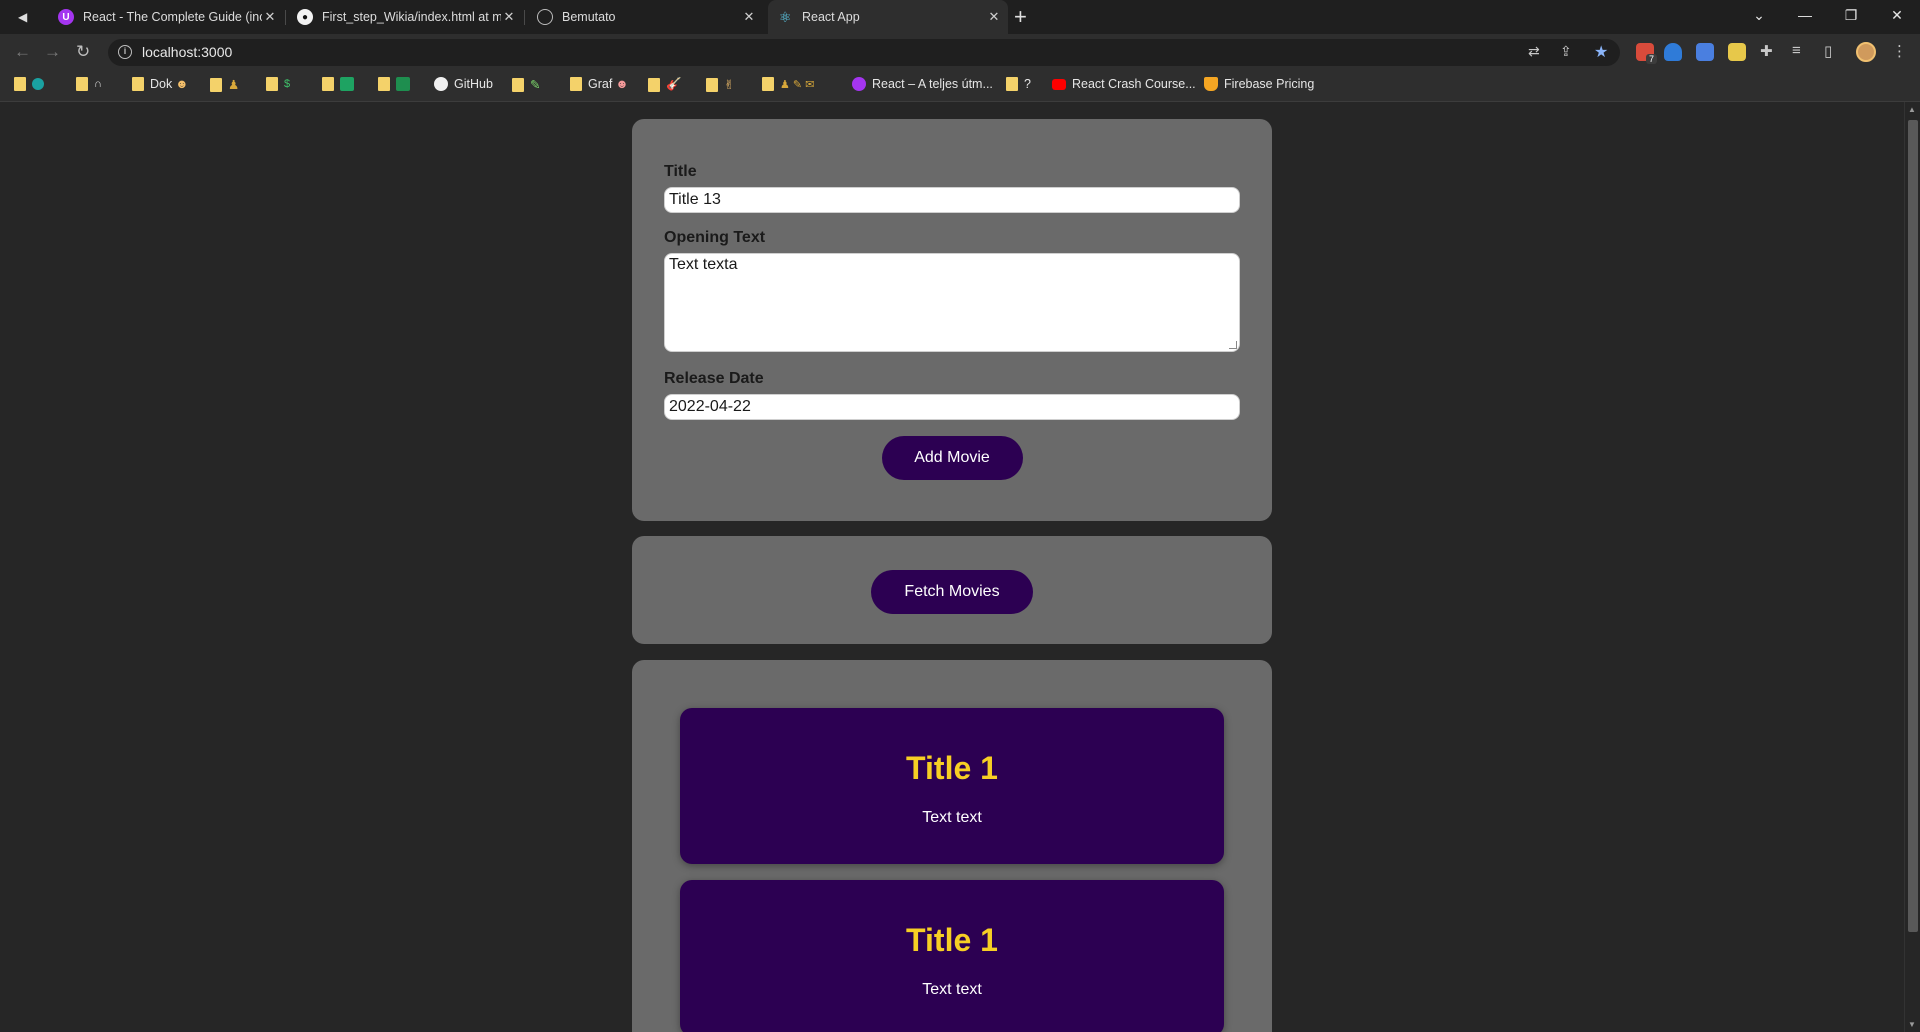 Image resolution: width=1920 pixels, height=1032 pixels. I want to click on bookmark-folder: ∩, so click(89, 84).